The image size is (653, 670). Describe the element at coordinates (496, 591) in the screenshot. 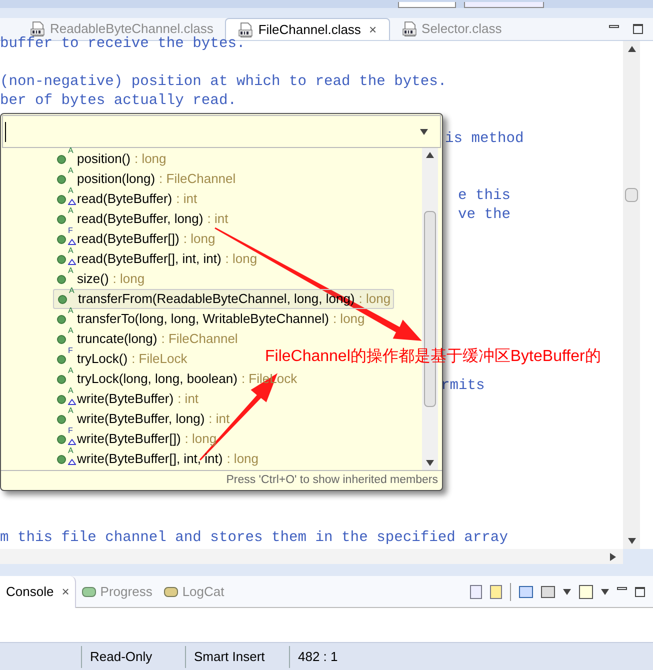

I see `scroll-lock-icon` at that location.